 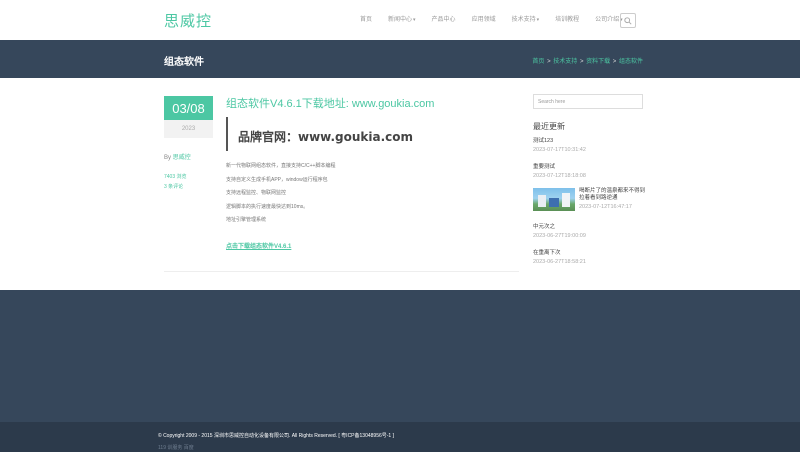 What do you see at coordinates (175, 177) in the screenshot?
I see `post-views: 7403 浏览` at bounding box center [175, 177].